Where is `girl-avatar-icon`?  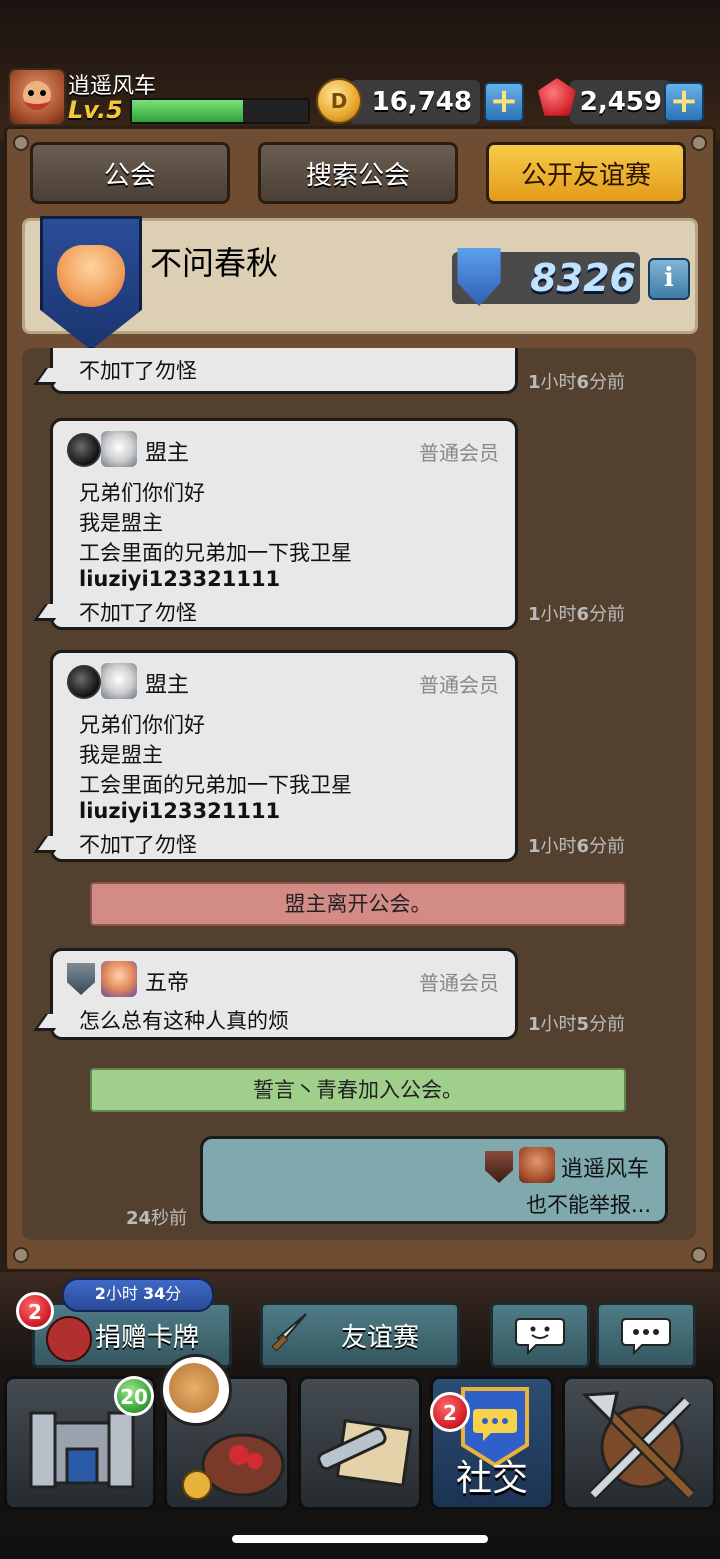
girl-avatar-icon is located at coordinates (119, 979).